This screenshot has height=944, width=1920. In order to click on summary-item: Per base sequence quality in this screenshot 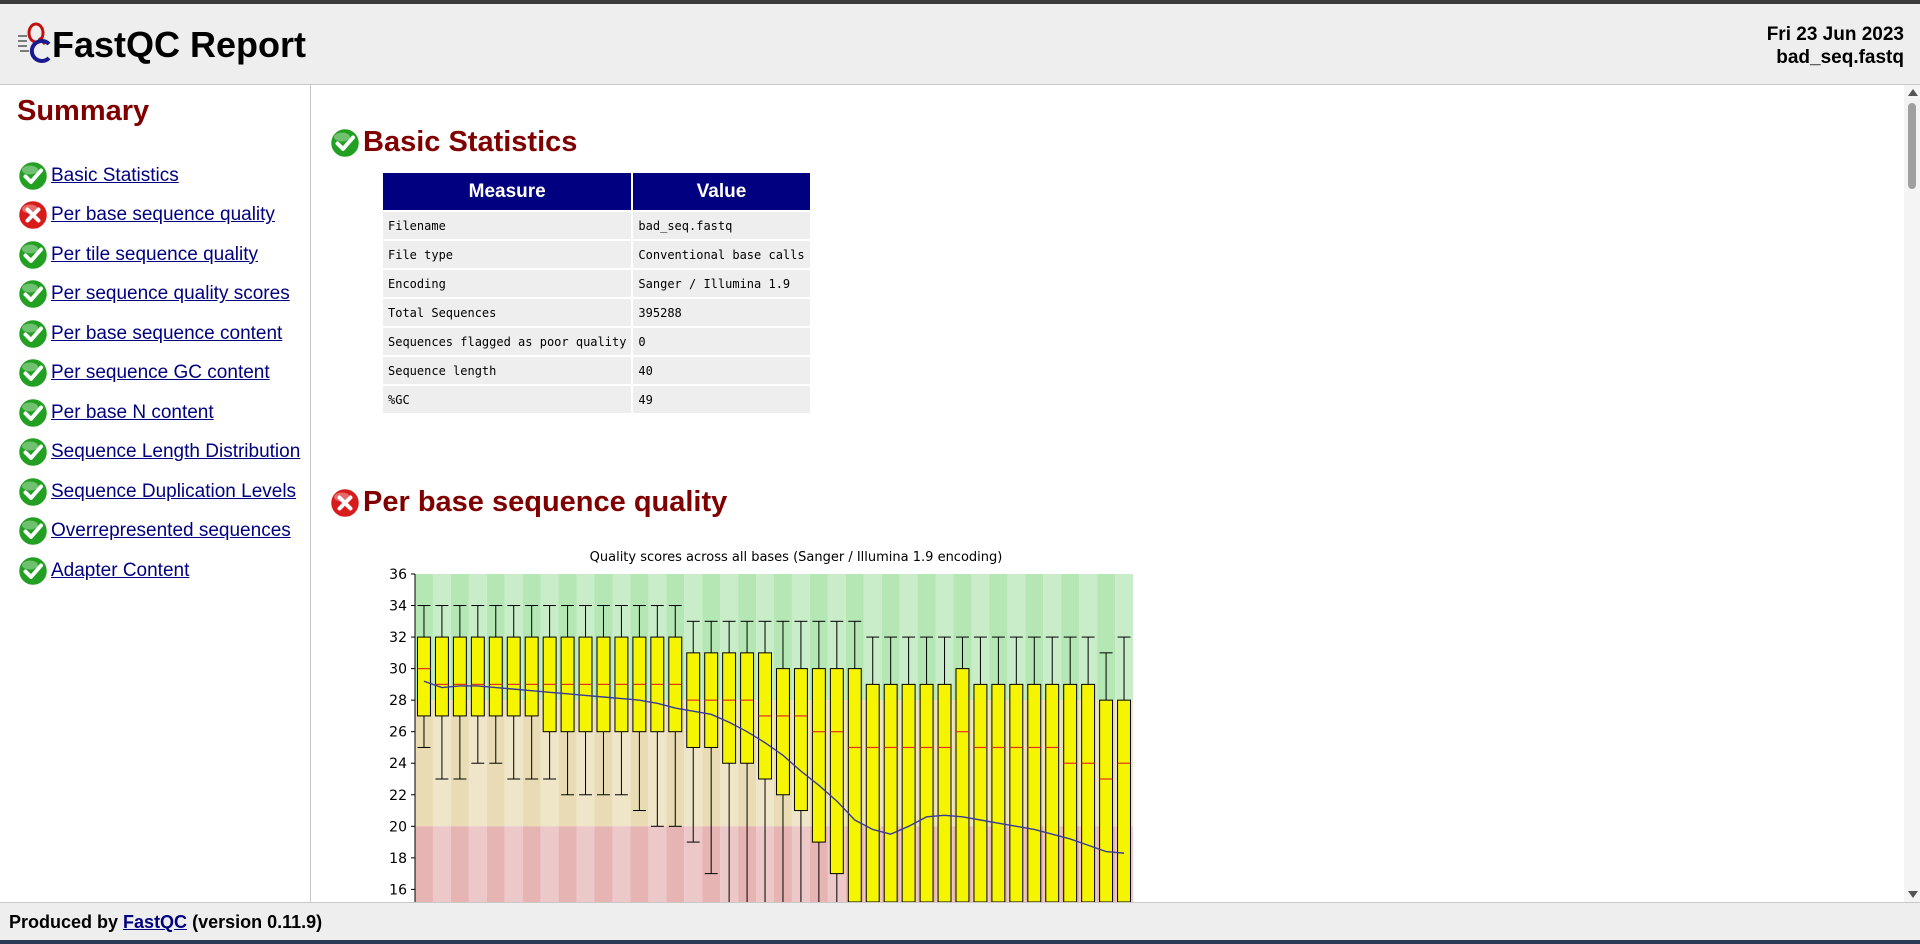, I will do `click(158, 216)`.